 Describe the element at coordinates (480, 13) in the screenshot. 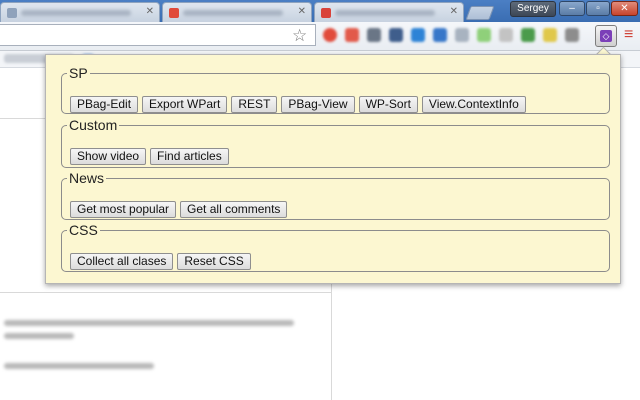

I see `new-tab-button` at that location.